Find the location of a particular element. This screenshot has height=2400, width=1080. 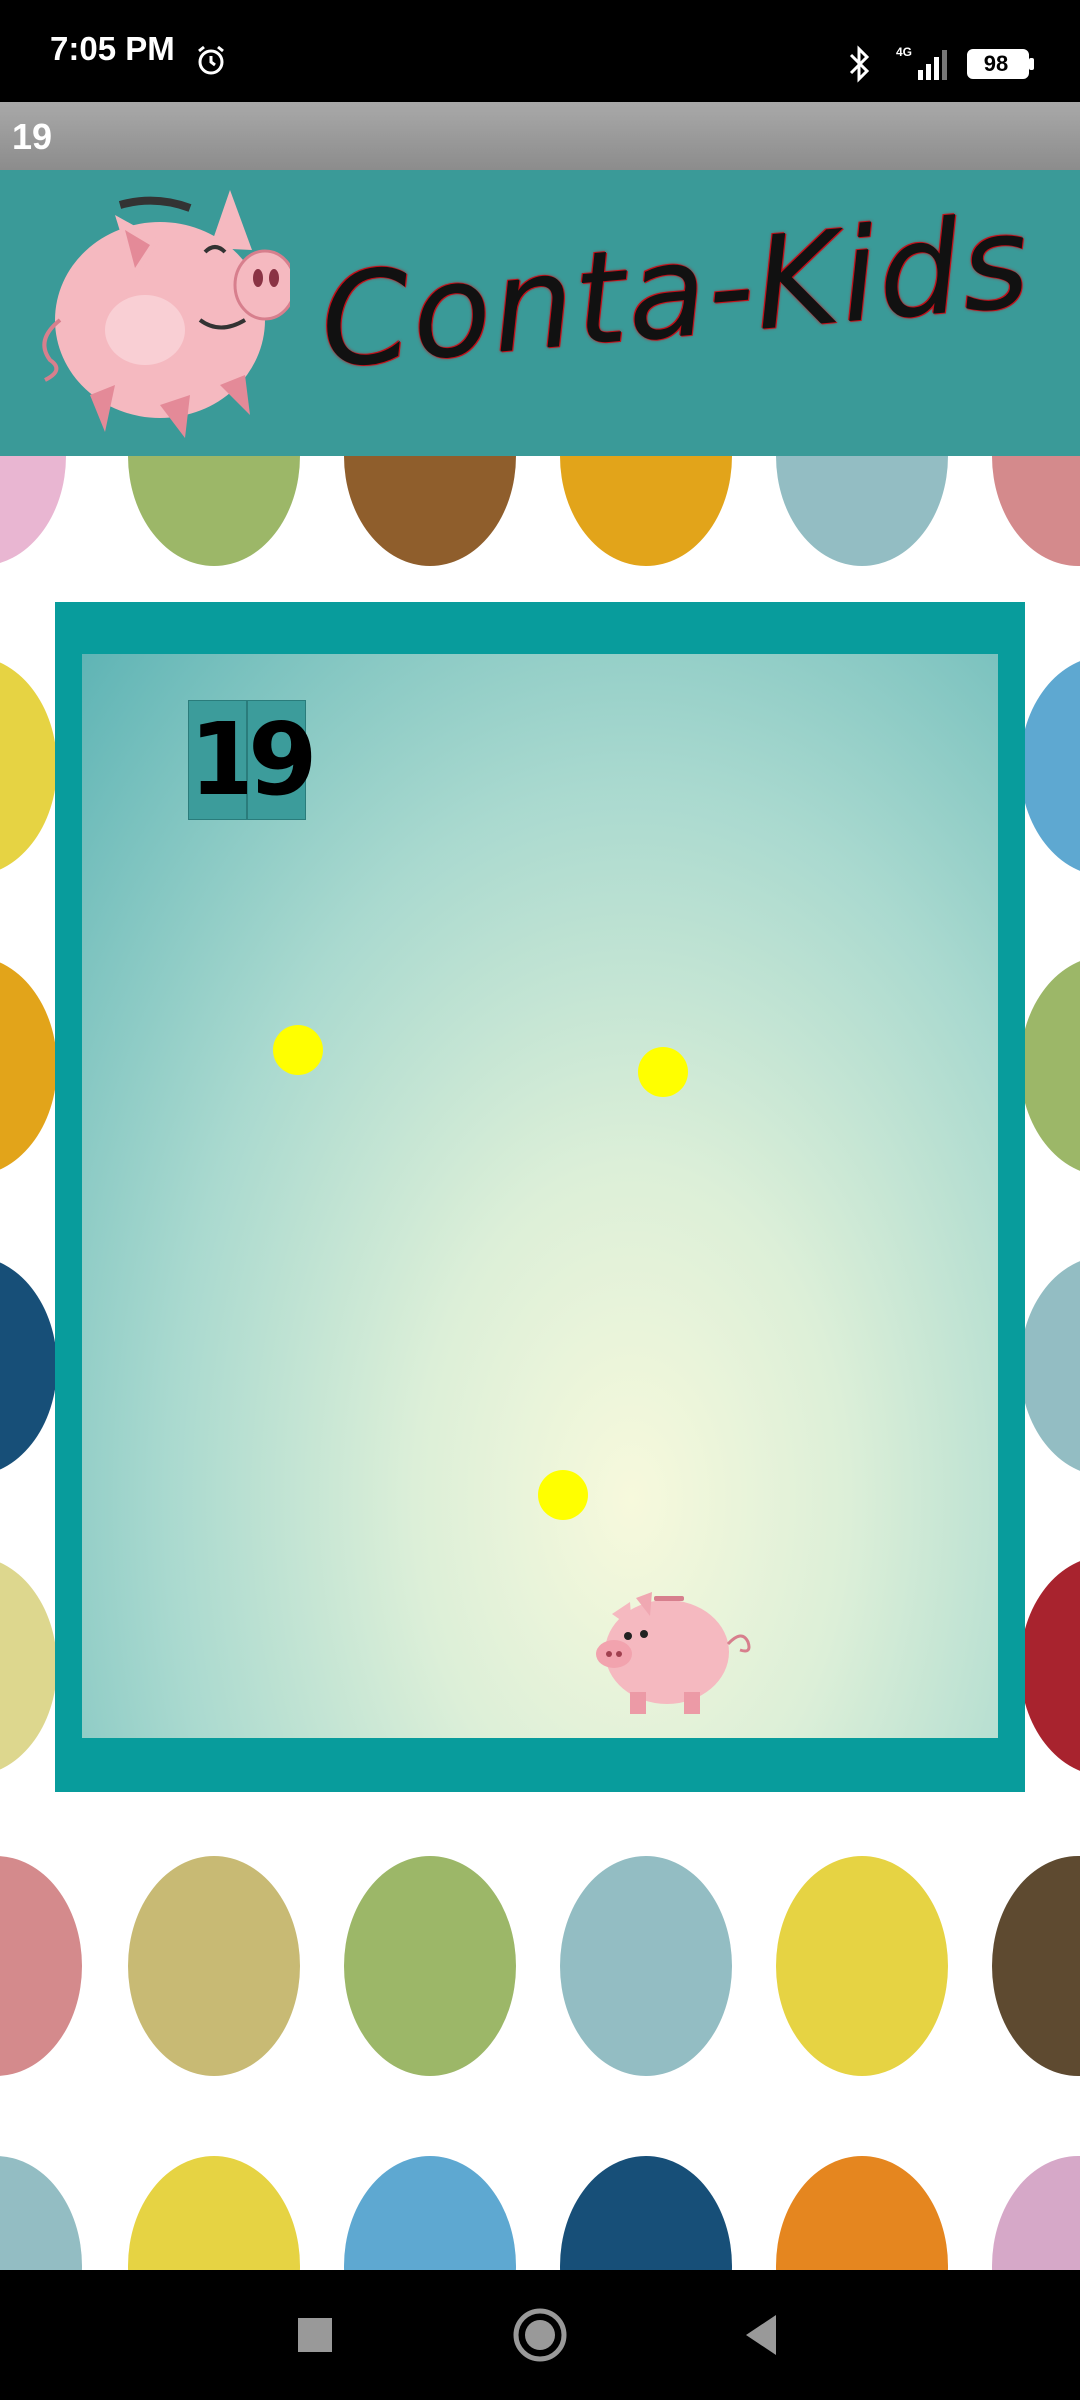

app-banner: Conta-Kids is located at coordinates (540, 313).